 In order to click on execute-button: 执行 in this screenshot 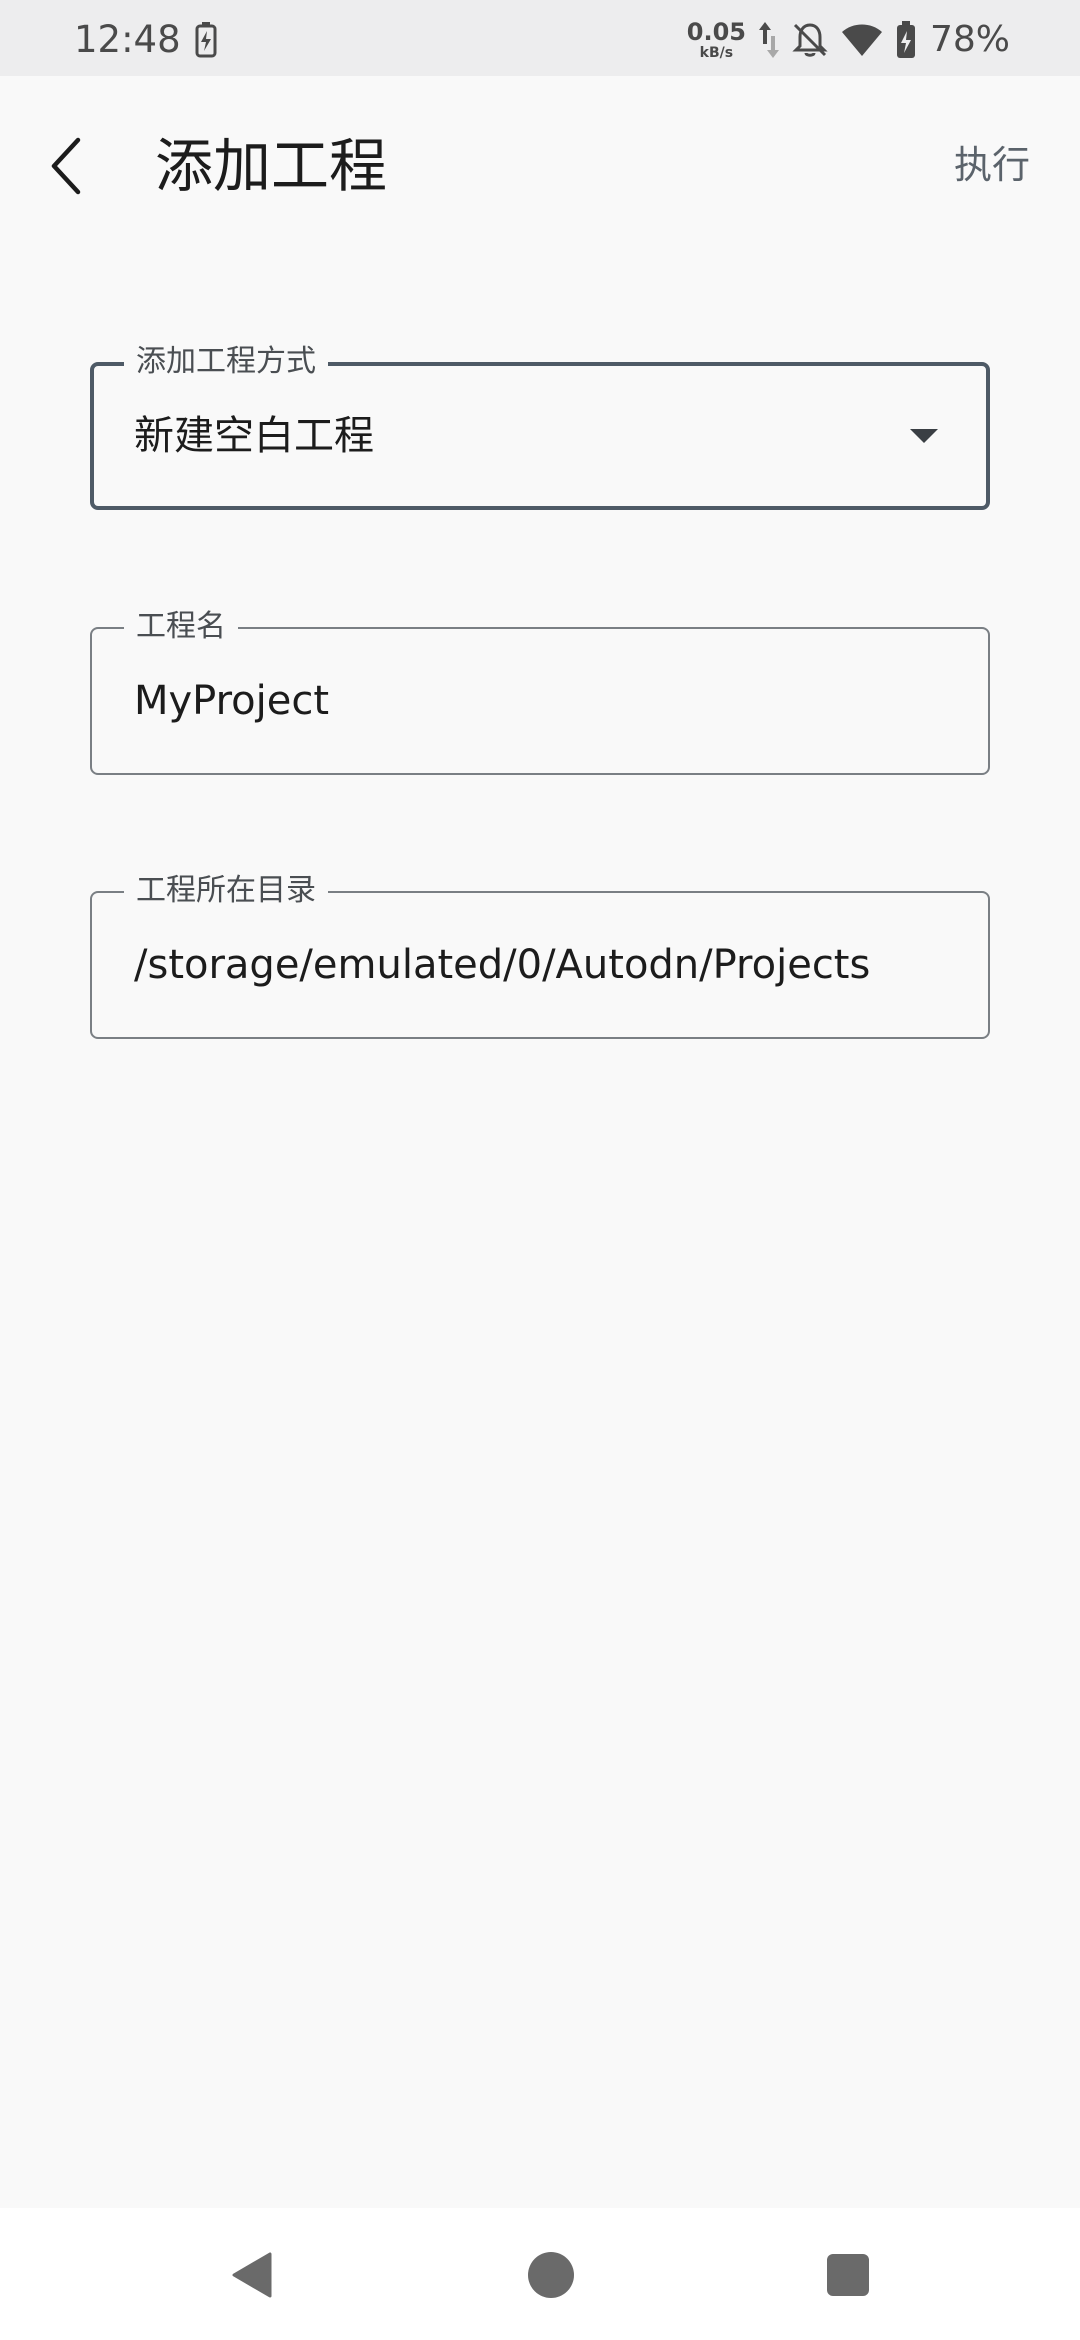, I will do `click(992, 165)`.